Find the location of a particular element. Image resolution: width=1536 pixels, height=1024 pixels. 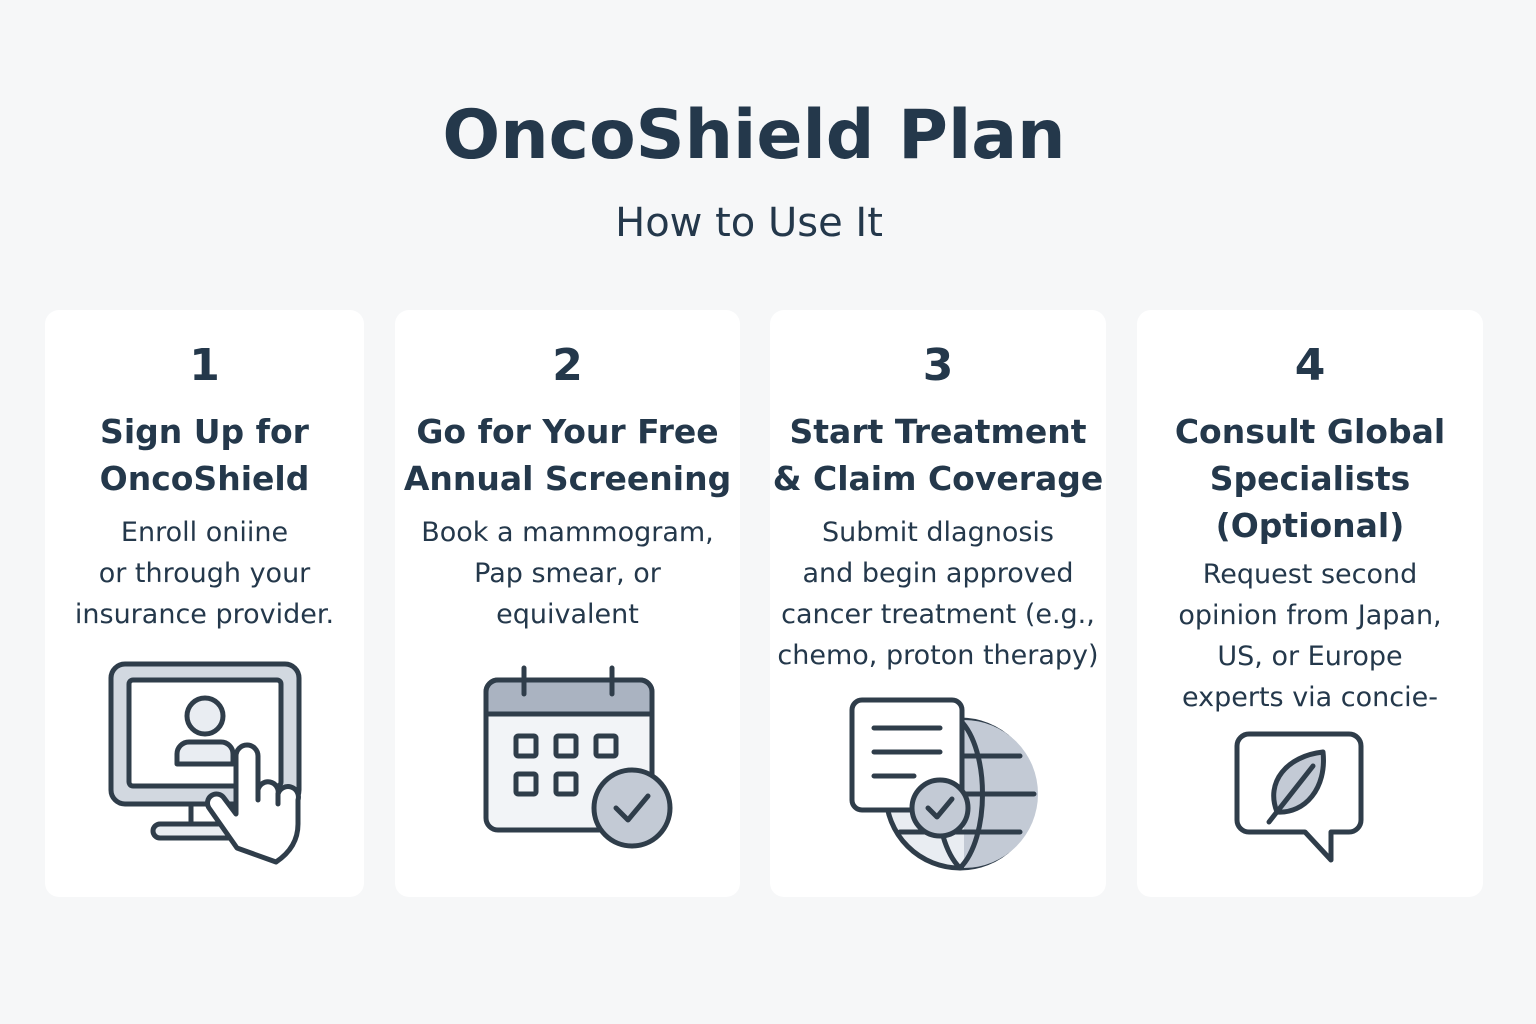

step-heading: Go for Your Free Annual Screening is located at coordinates (567, 455).